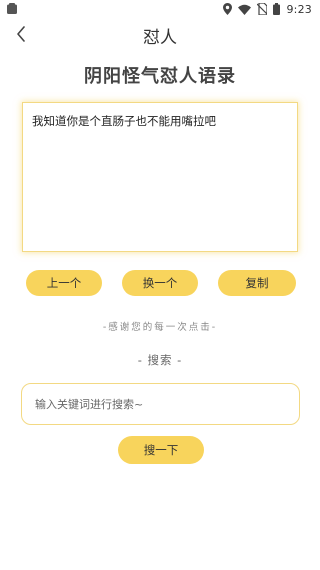 The image size is (320, 570). What do you see at coordinates (262, 9) in the screenshot?
I see `no-sim-icon` at bounding box center [262, 9].